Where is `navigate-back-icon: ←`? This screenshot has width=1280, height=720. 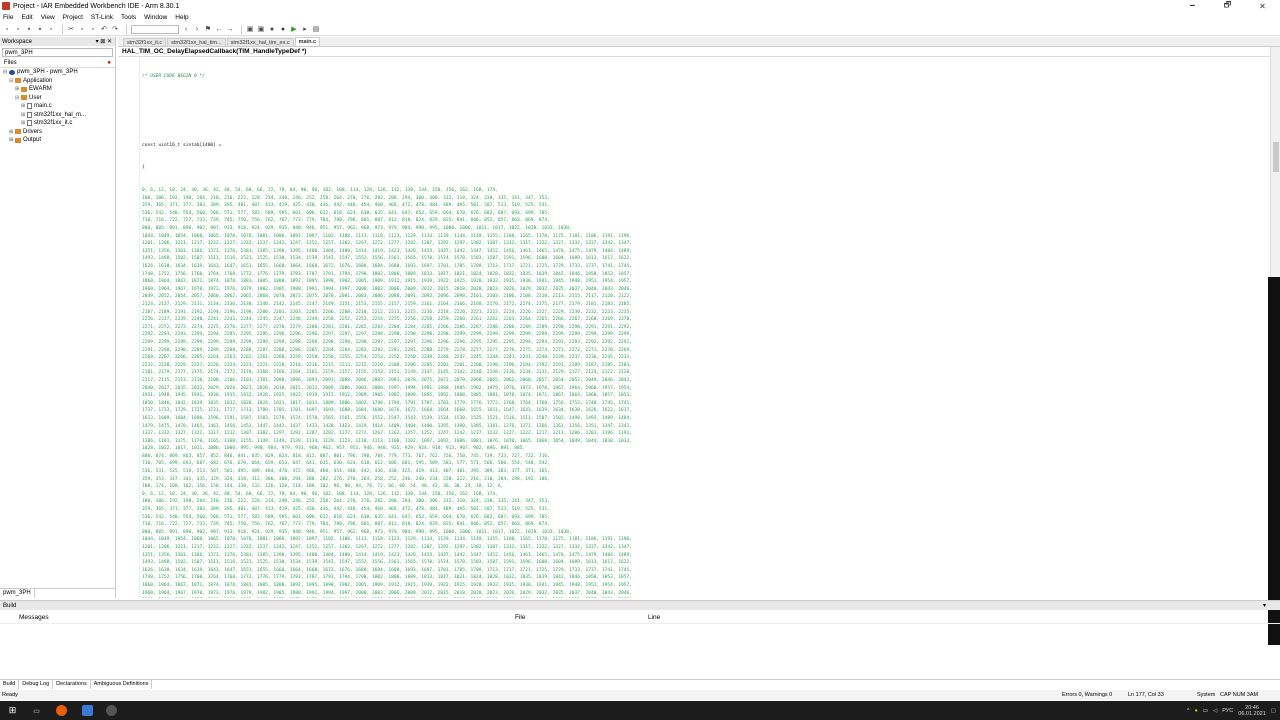
navigate-back-icon: ← is located at coordinates (219, 29).